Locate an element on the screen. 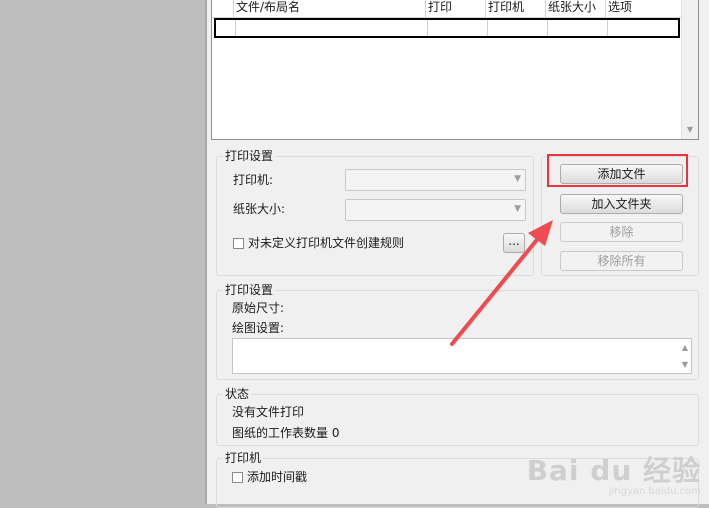  watermark: Bai du 经验 jingyan.baidu.com is located at coordinates (614, 477).